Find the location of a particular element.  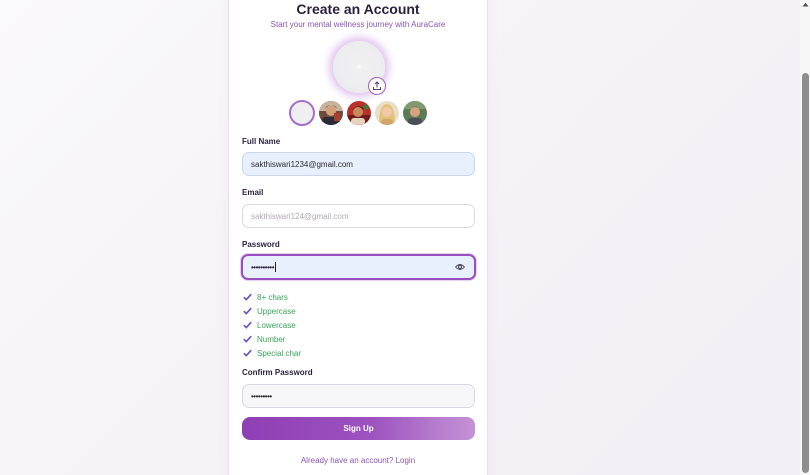

avatar-2-image is located at coordinates (359, 113).